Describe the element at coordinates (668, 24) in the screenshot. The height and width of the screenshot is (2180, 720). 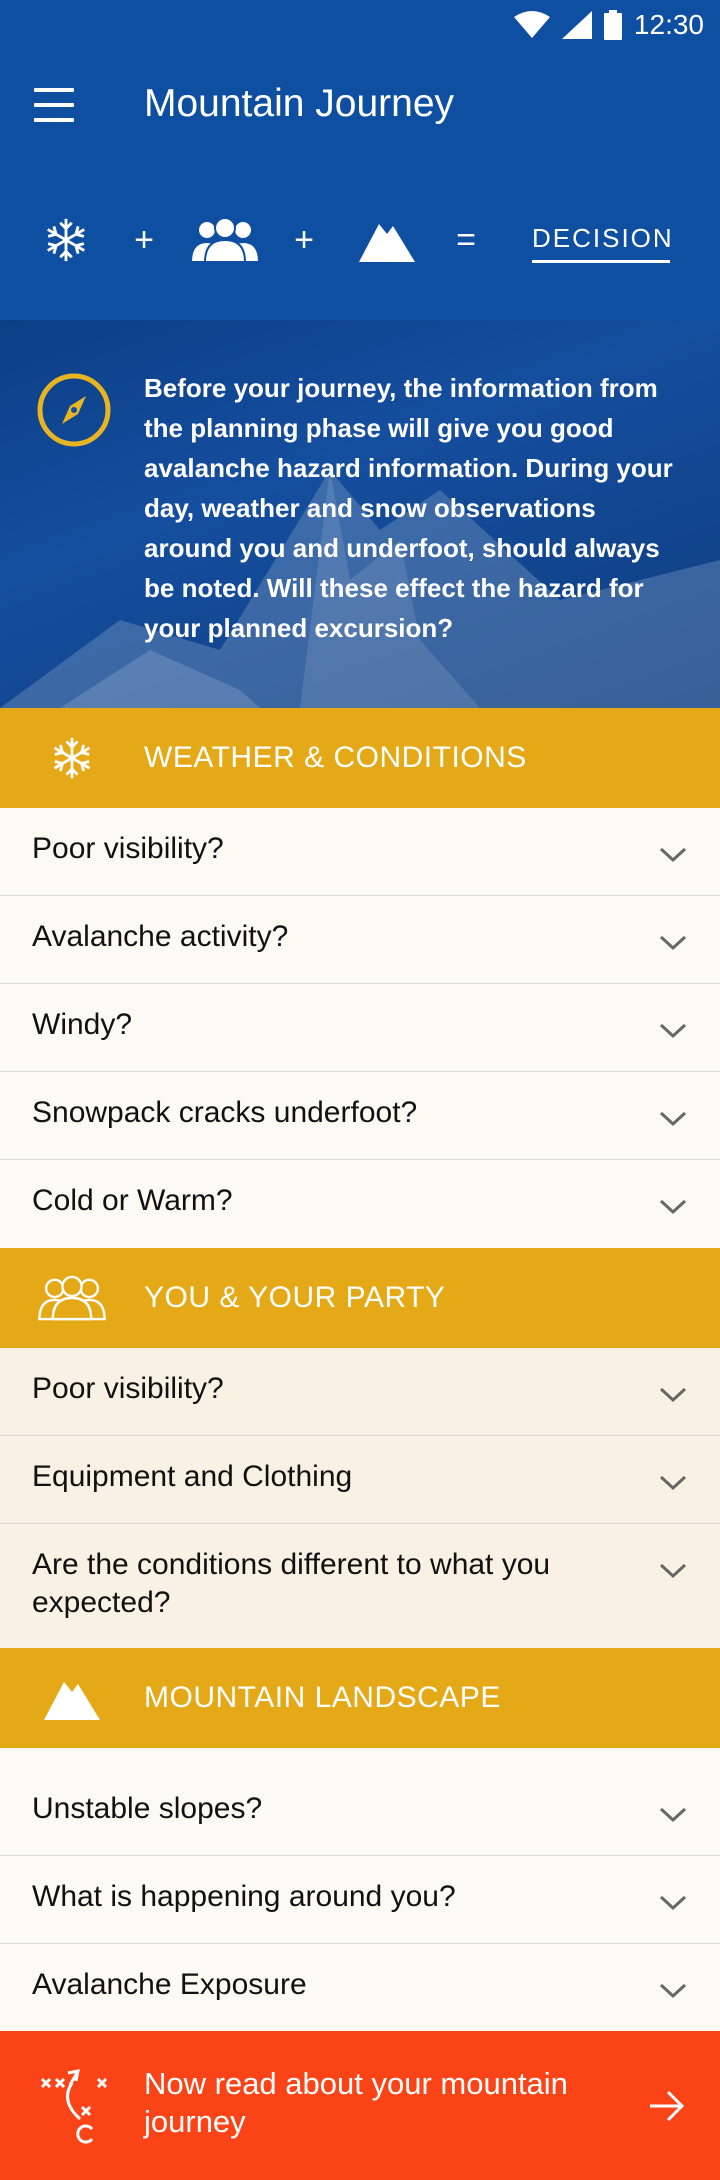
I see `status-time: 12:30` at that location.